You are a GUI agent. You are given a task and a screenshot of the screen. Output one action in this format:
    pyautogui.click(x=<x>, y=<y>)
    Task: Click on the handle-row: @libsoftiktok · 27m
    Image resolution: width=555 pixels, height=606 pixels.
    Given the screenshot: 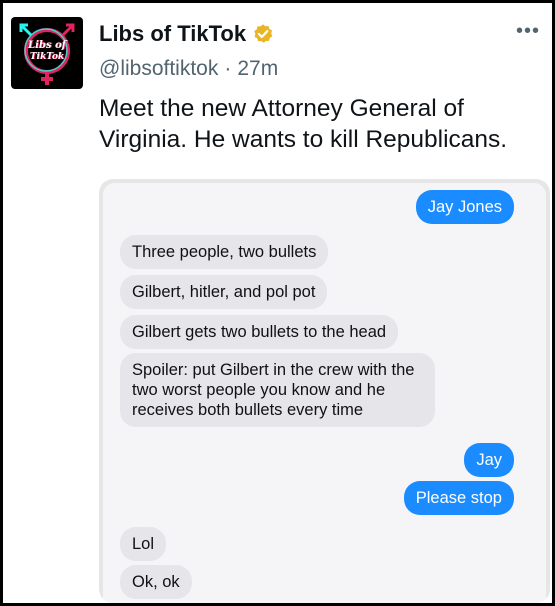 What is the action you would take?
    pyautogui.click(x=188, y=69)
    